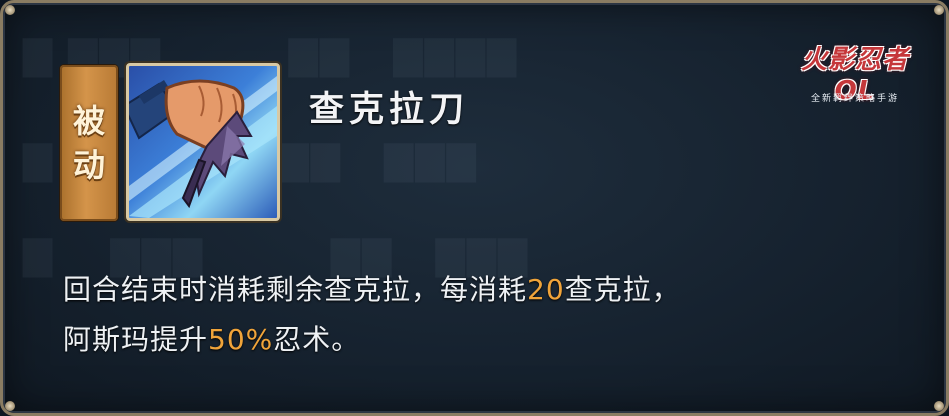 The image size is (949, 416). Describe the element at coordinates (136, 339) in the screenshot. I see `description-text: 阿斯玛提升` at that location.